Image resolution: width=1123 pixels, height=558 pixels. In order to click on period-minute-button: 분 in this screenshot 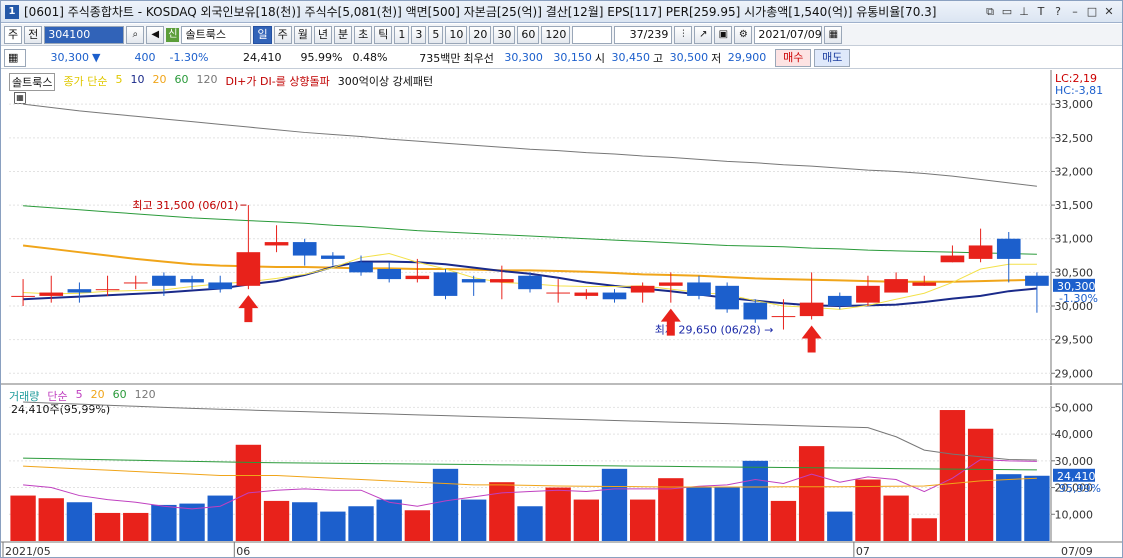, I will do `click(343, 34)`.